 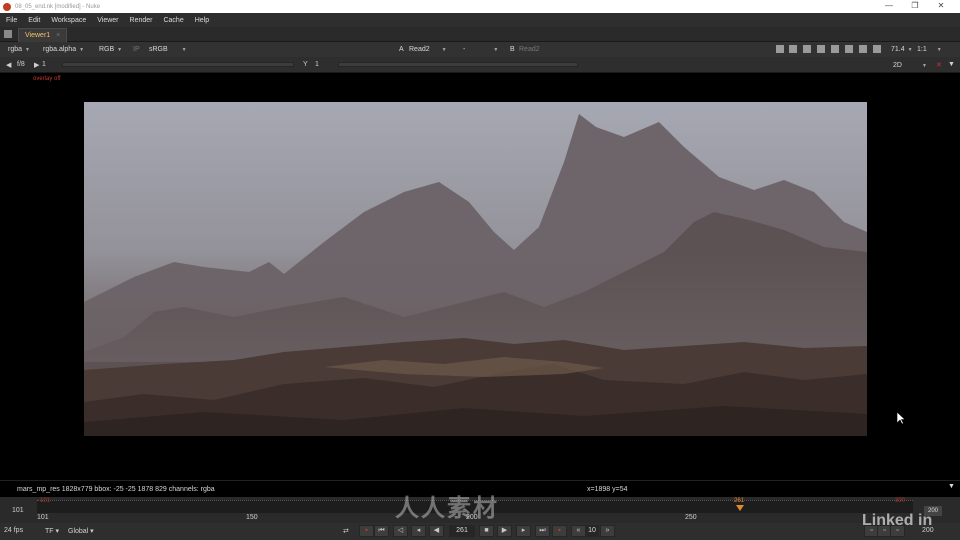 What do you see at coordinates (36, 65) in the screenshot?
I see `next-fstop-icon: ▶` at bounding box center [36, 65].